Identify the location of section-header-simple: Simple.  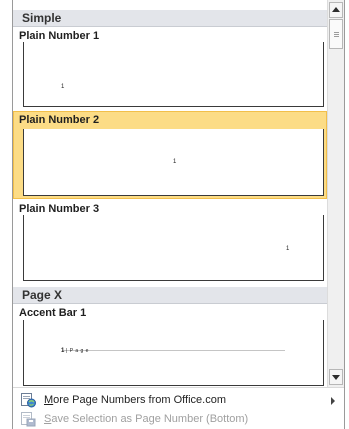
(170, 18).